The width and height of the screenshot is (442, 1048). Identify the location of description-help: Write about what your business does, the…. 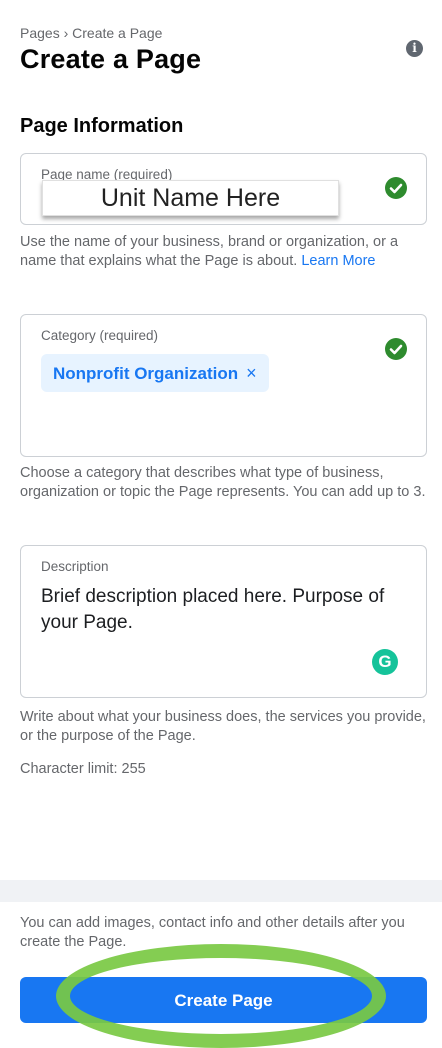
(223, 726).